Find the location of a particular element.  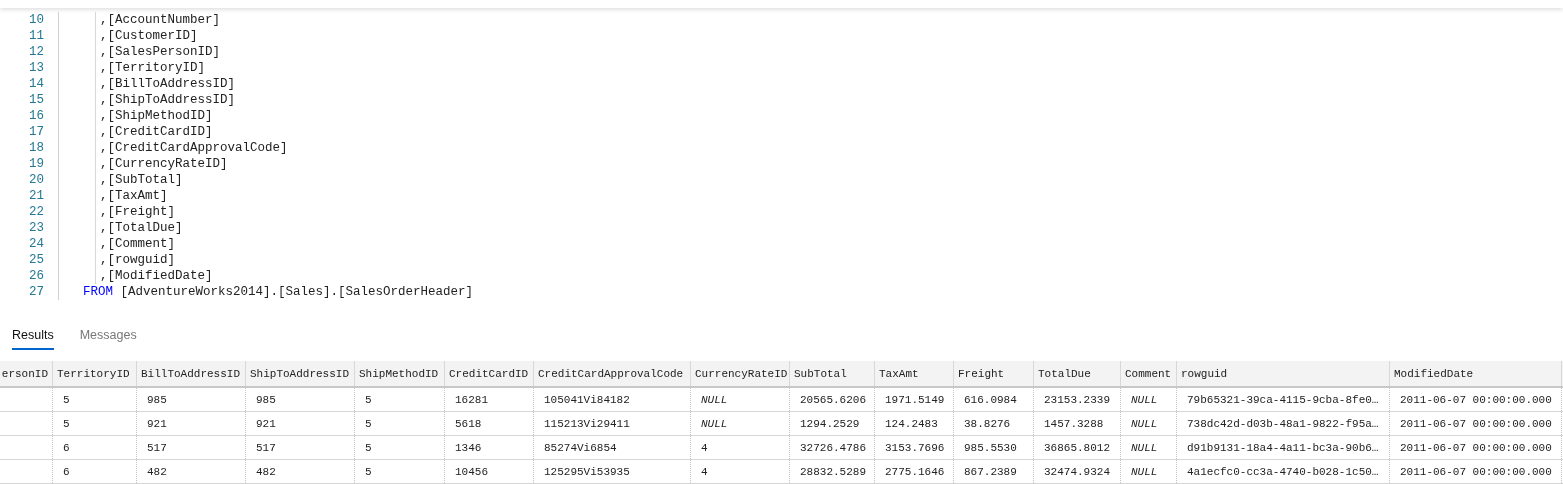

line-number: 19 is located at coordinates (36, 163).